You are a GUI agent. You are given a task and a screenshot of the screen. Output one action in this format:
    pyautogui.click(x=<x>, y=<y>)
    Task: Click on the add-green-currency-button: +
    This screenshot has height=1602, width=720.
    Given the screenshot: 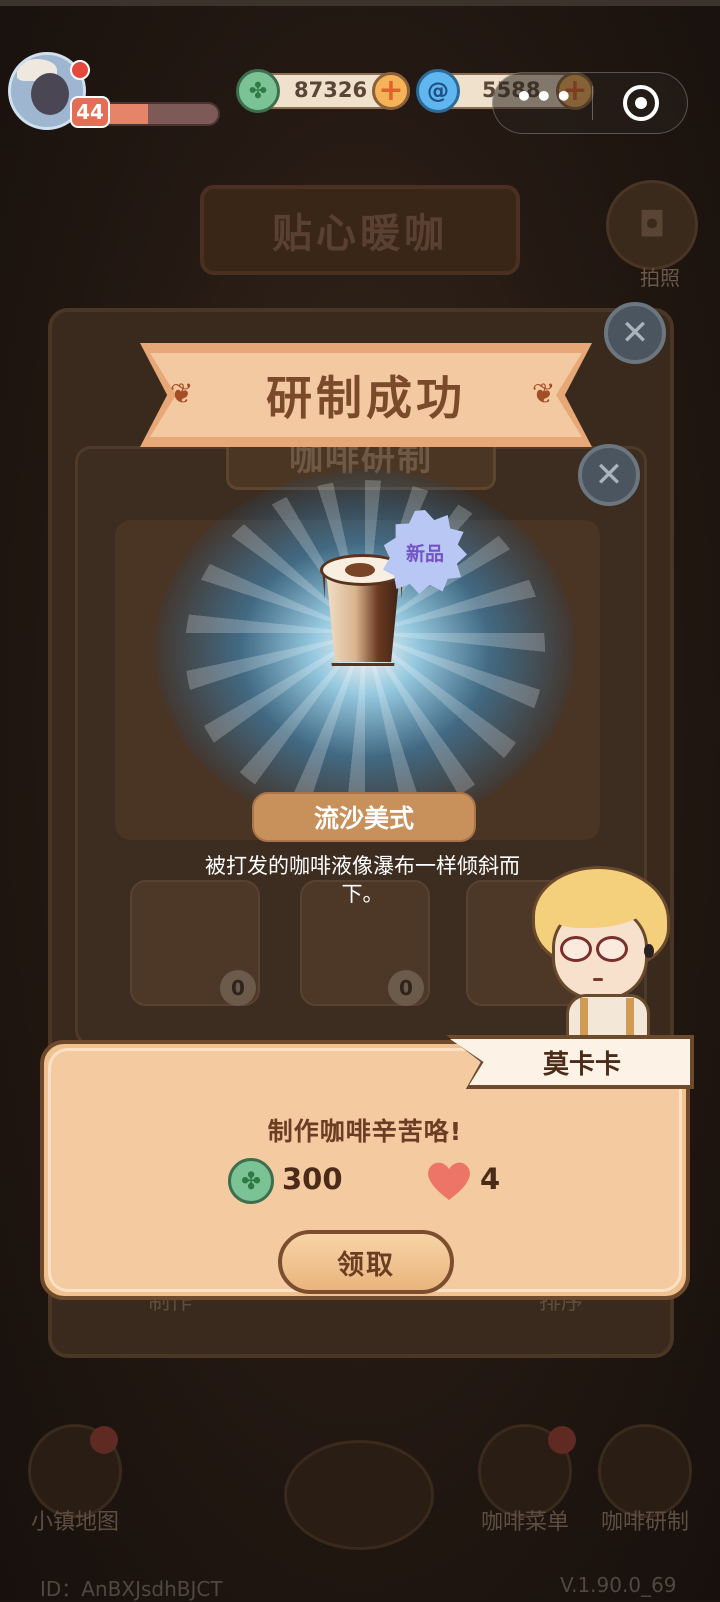 What is the action you would take?
    pyautogui.click(x=391, y=91)
    